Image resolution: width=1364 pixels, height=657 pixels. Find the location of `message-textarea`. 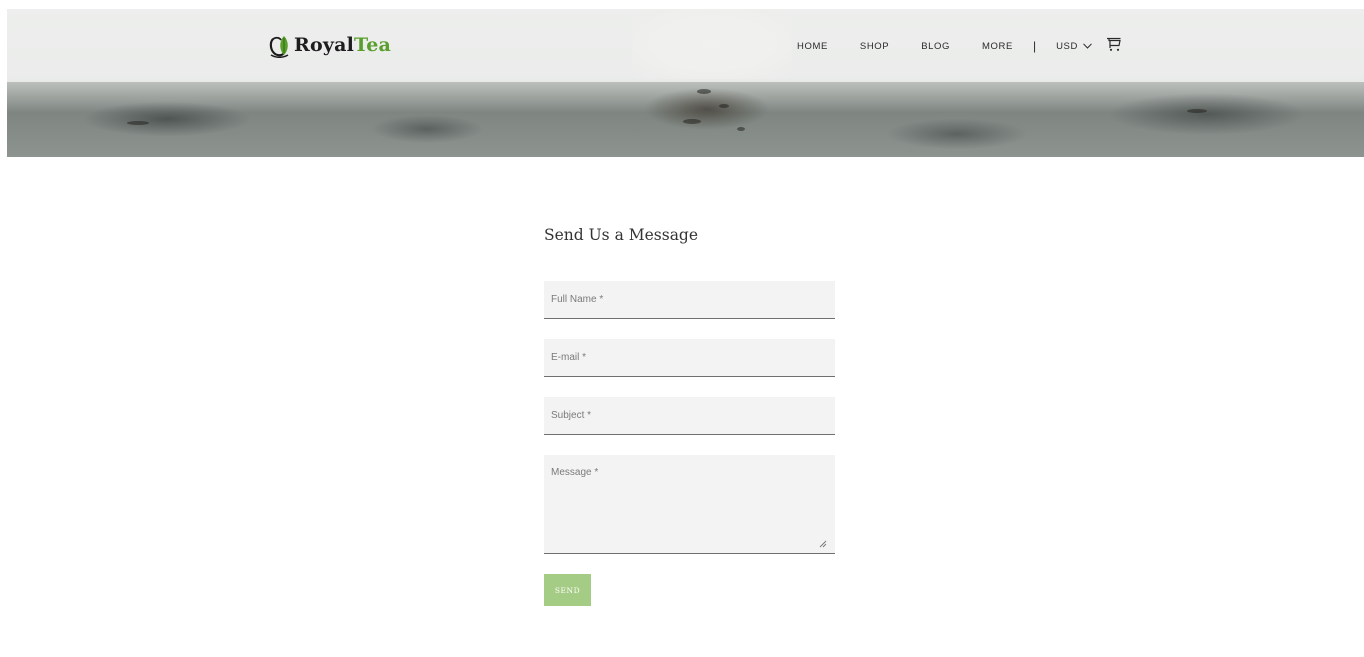

message-textarea is located at coordinates (689, 504).